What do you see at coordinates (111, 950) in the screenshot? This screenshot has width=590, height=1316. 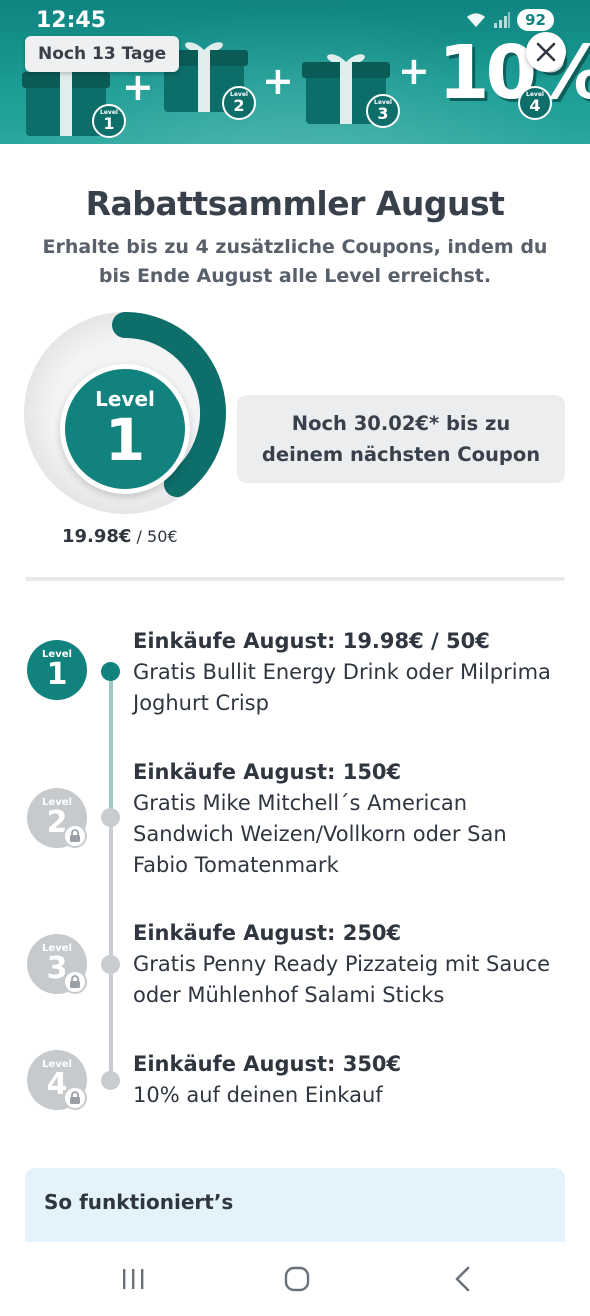 I see `timeline-line` at bounding box center [111, 950].